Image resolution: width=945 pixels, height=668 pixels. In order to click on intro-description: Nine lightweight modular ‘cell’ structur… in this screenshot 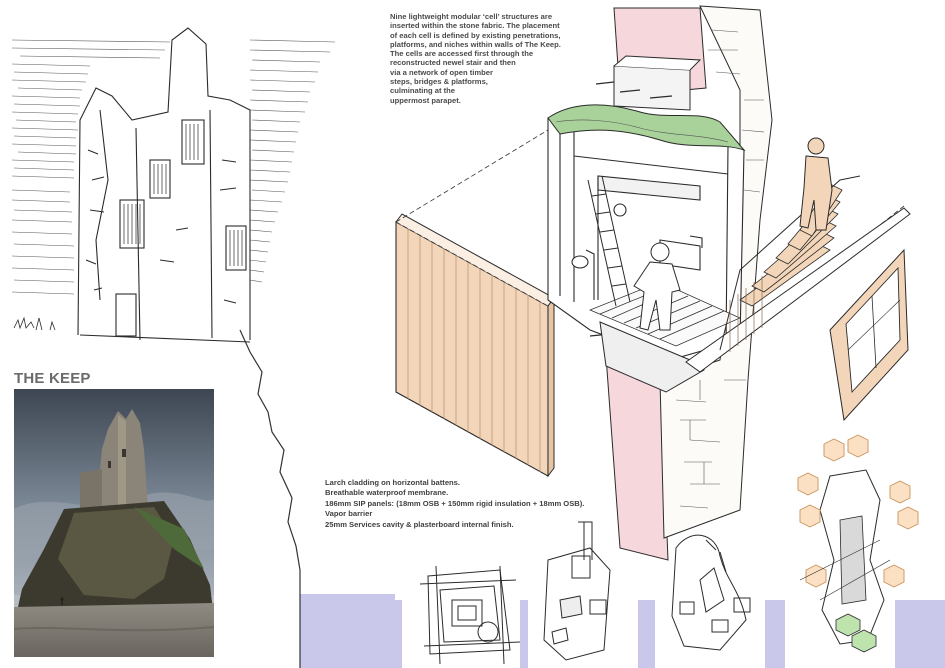, I will do `click(482, 58)`.